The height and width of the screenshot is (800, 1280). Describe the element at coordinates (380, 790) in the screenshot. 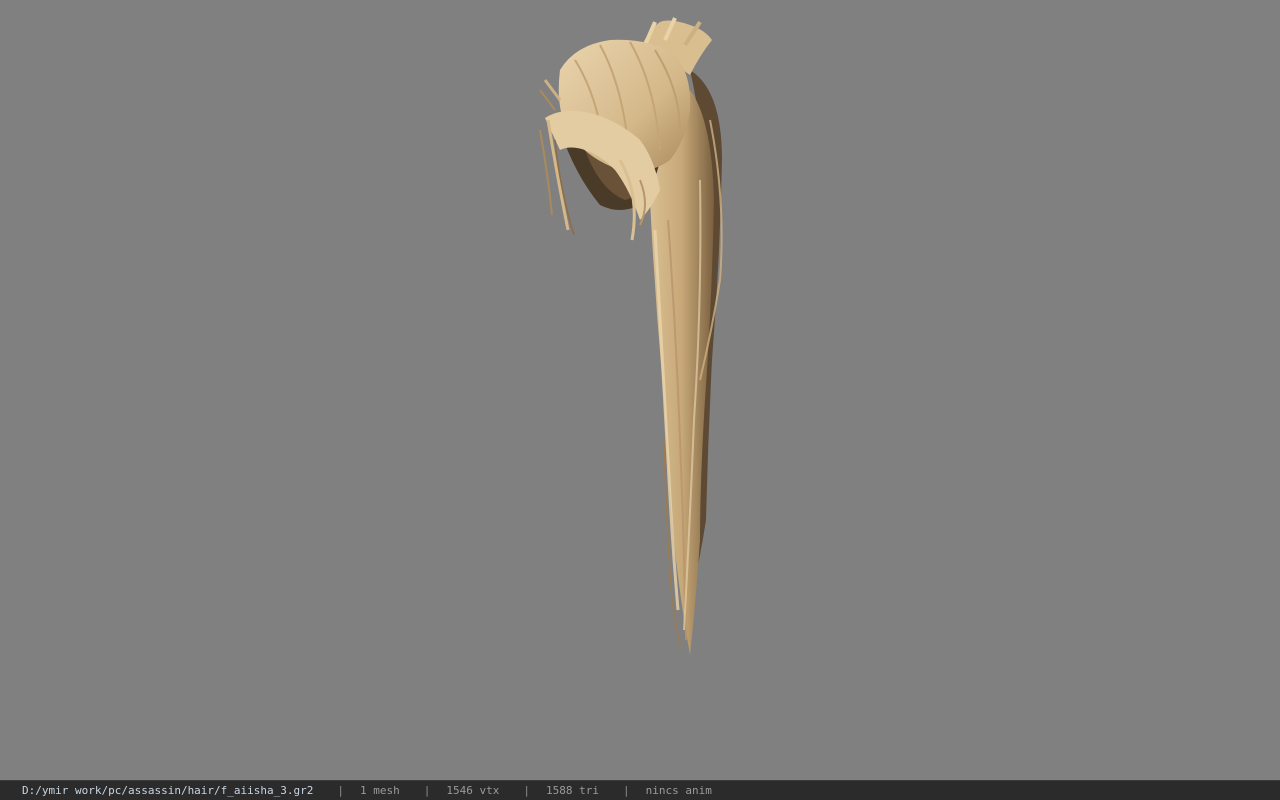

I see `mesh-count: 1 mesh` at that location.